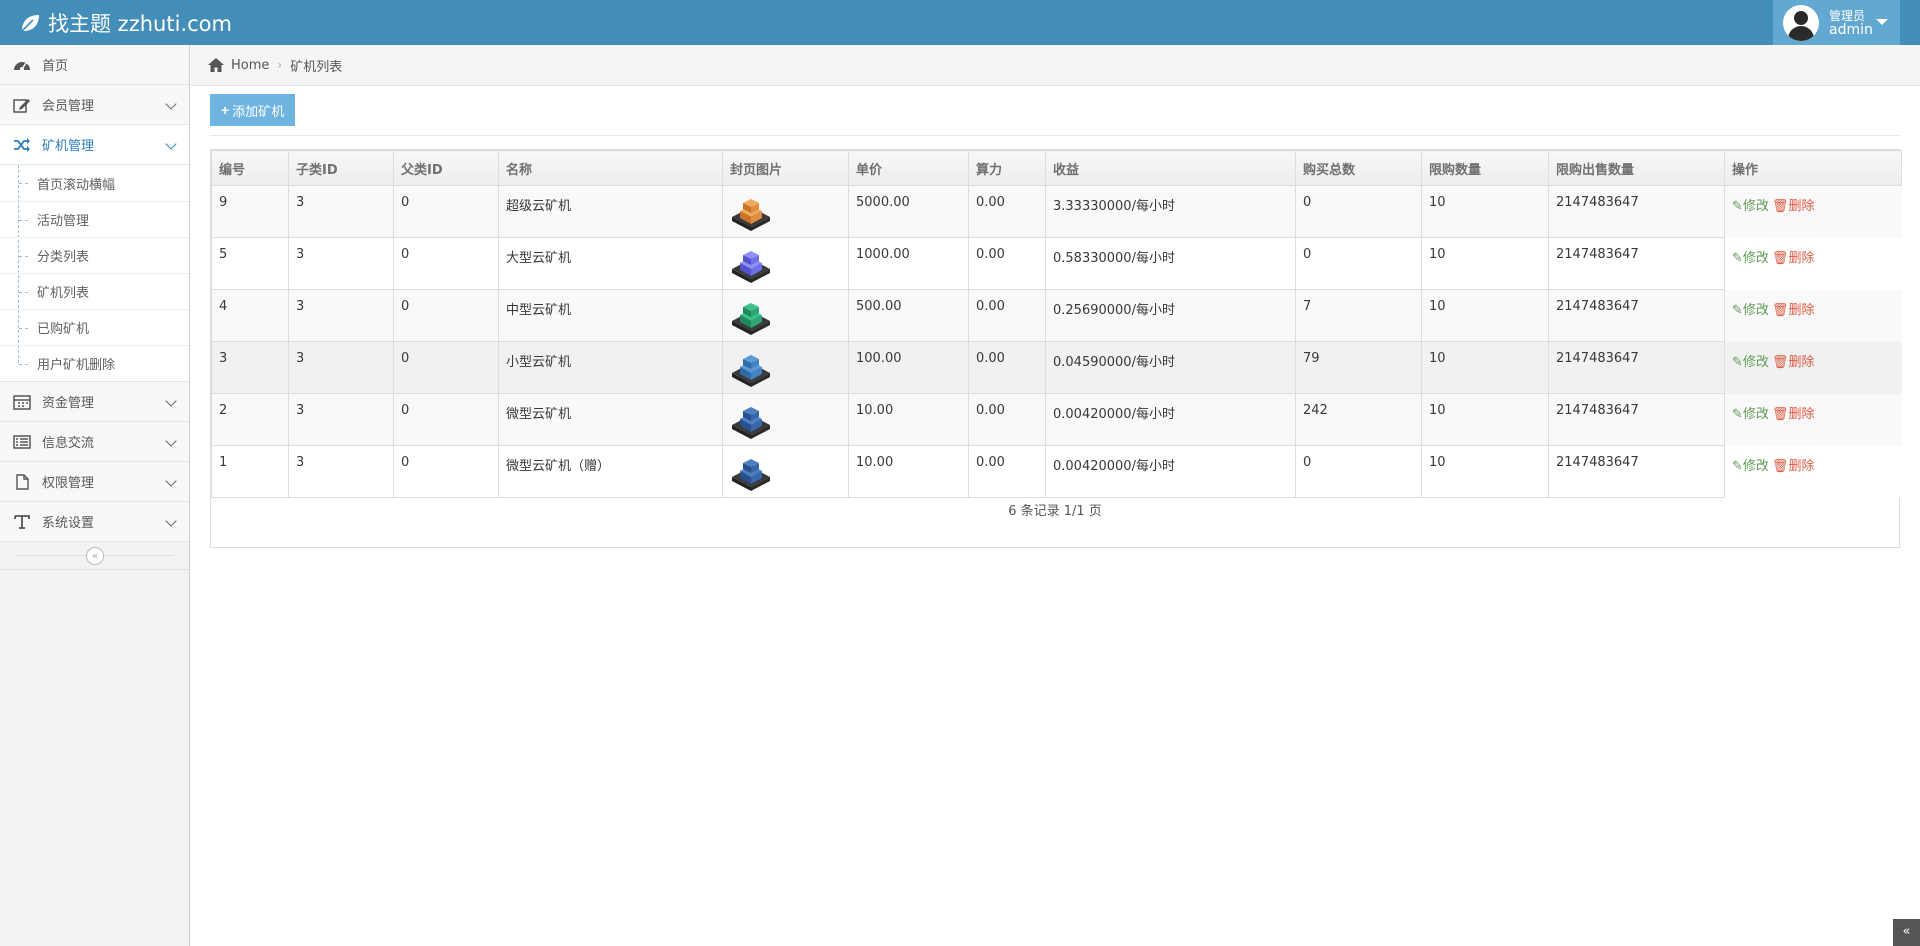  Describe the element at coordinates (94, 363) in the screenshot. I see `submenu-item-user-miner-delete: 用户矿机删除` at that location.